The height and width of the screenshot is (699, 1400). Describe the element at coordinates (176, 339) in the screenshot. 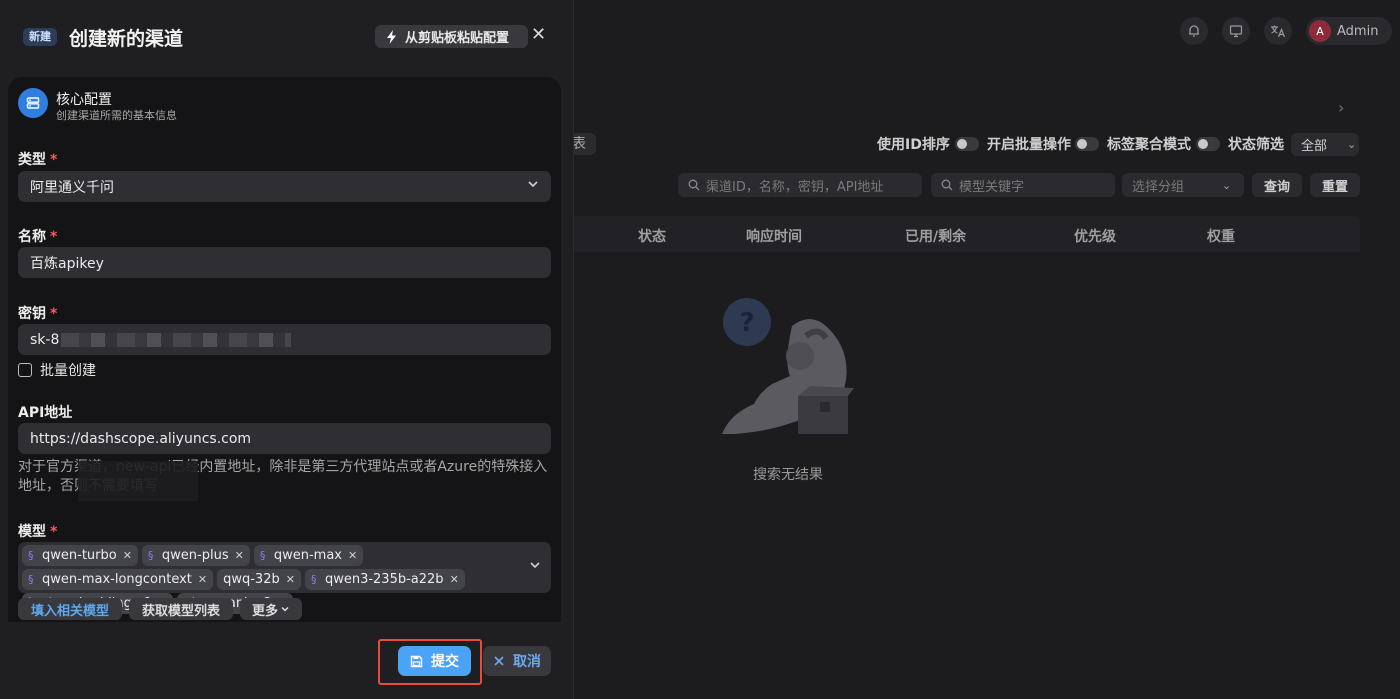

I see `redacted-key` at that location.